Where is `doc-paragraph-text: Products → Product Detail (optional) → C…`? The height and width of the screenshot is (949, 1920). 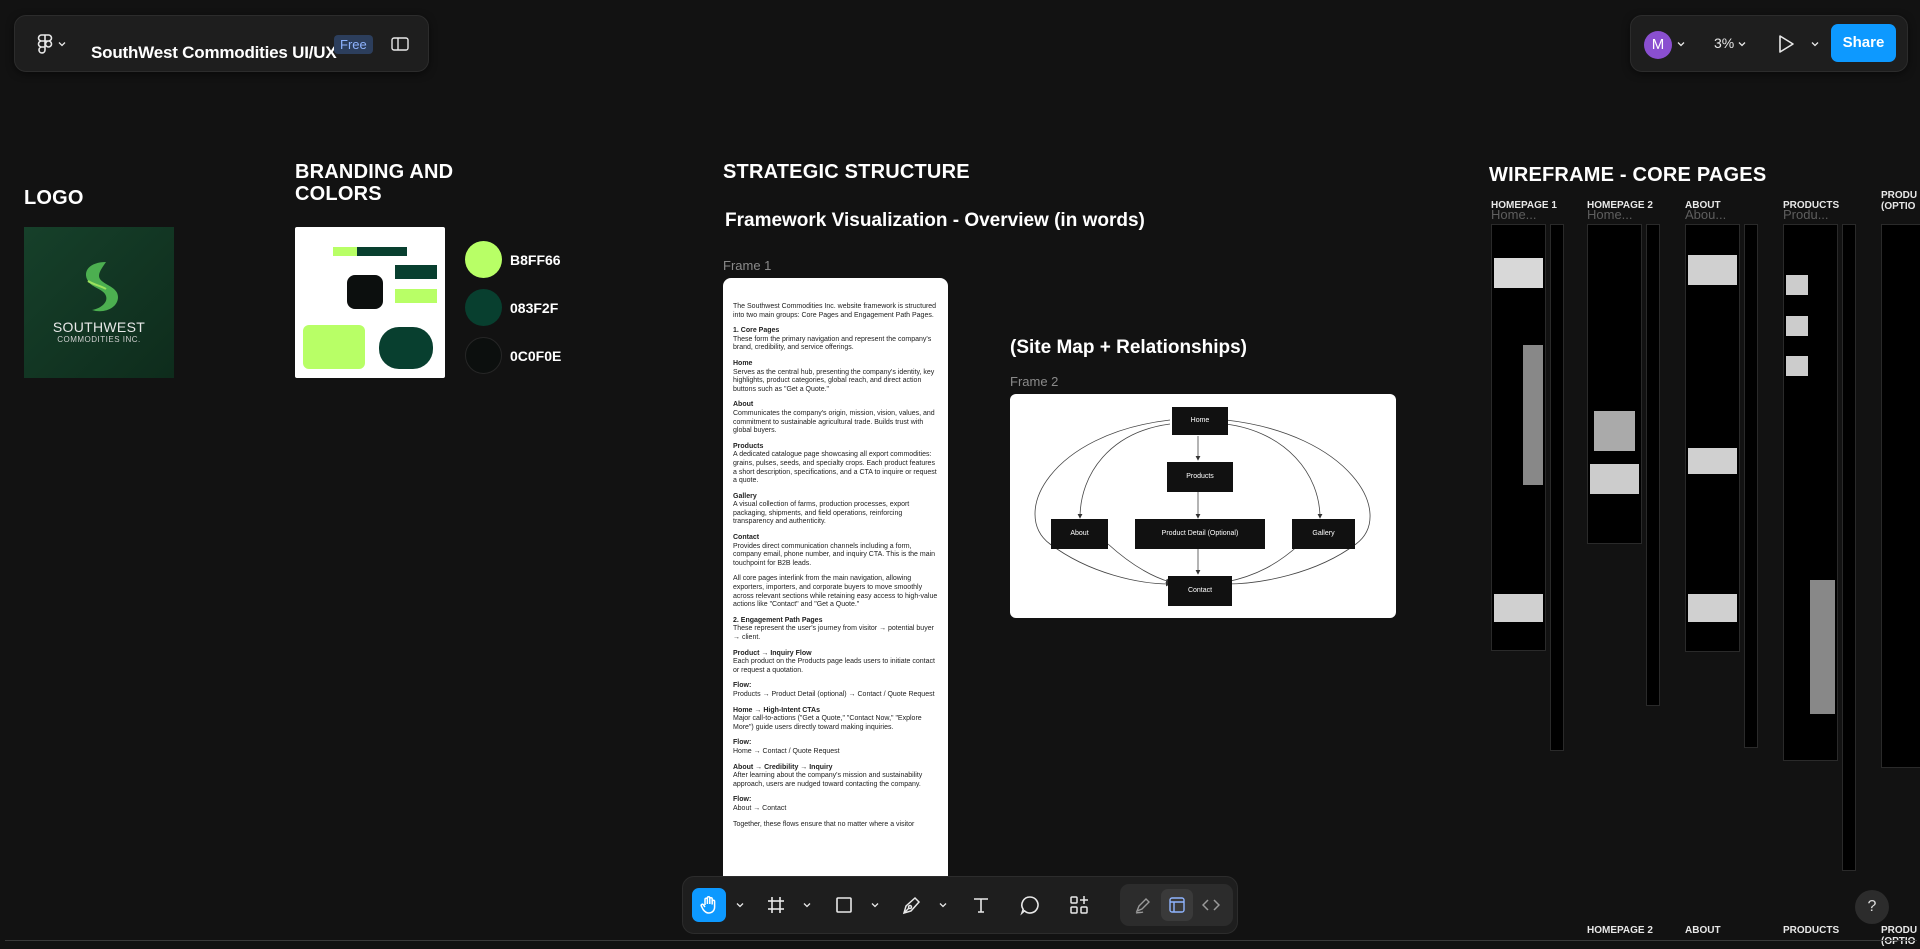 doc-paragraph-text: Products → Product Detail (optional) → C… is located at coordinates (834, 694).